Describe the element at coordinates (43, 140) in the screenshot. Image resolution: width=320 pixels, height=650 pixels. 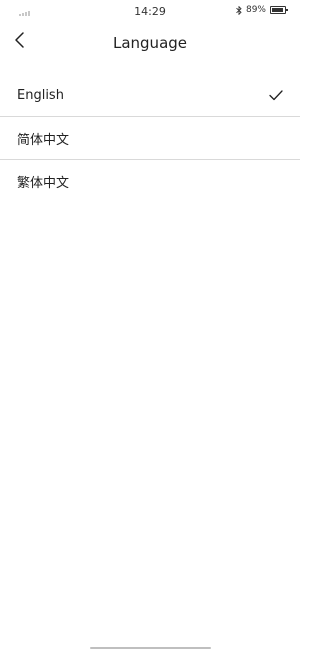
I see `language-label: 简体中文` at that location.